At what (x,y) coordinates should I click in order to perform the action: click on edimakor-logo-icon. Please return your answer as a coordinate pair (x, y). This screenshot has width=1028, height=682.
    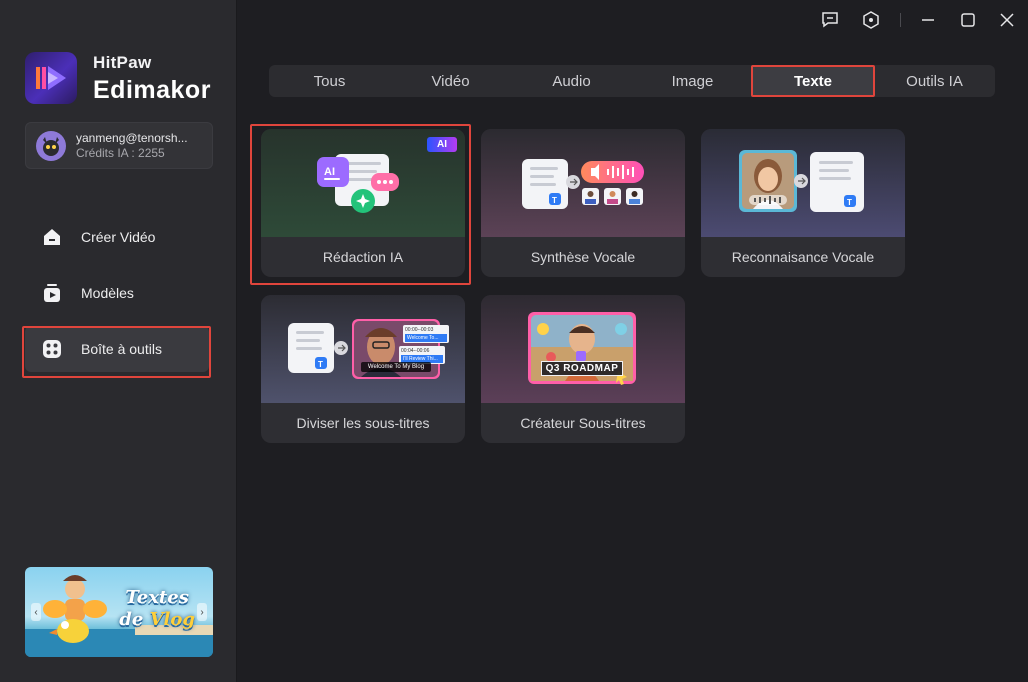
    Looking at the image, I should click on (51, 78).